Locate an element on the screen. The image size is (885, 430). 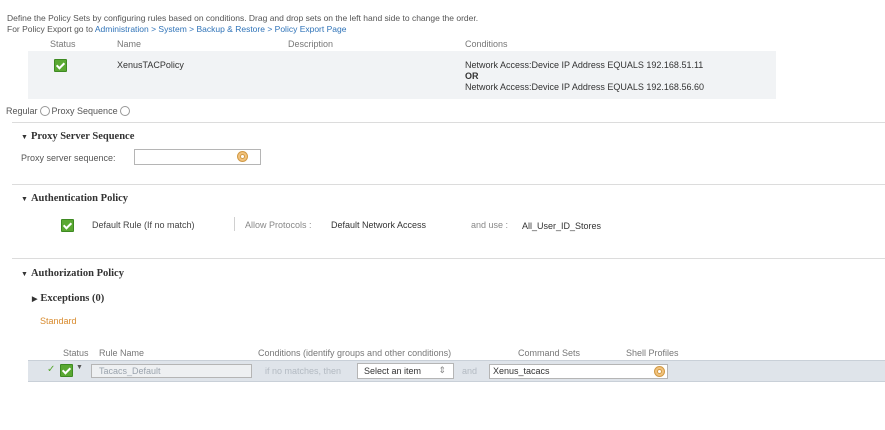
auth-rule-divider is located at coordinates (234, 224).